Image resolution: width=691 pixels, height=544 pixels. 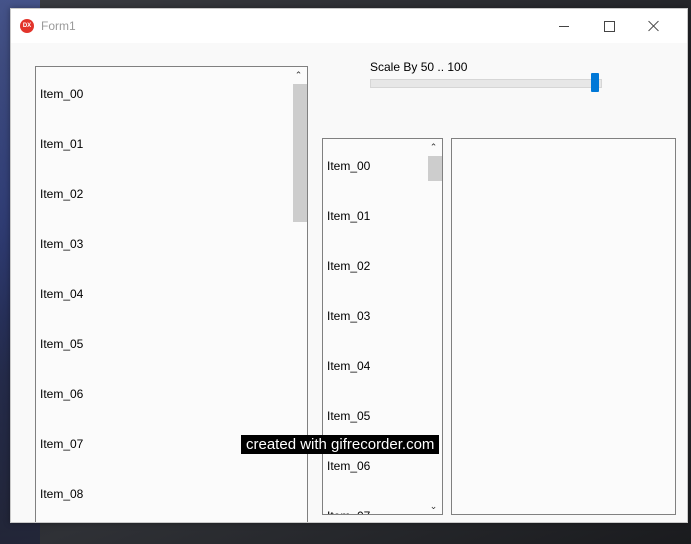 I want to click on list-item: Item_08, so click(x=61, y=494).